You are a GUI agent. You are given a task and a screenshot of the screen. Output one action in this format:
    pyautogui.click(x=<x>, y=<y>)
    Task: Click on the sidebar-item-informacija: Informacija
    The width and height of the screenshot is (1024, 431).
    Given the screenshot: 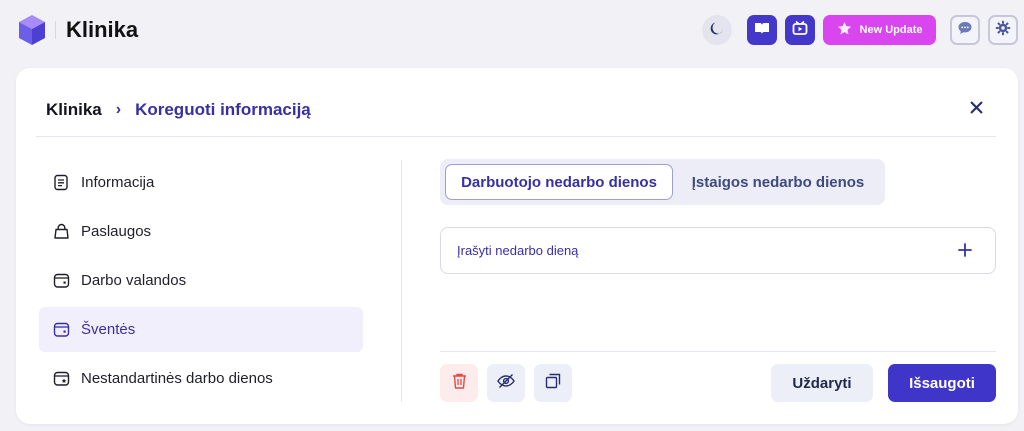 What is the action you would take?
    pyautogui.click(x=201, y=182)
    